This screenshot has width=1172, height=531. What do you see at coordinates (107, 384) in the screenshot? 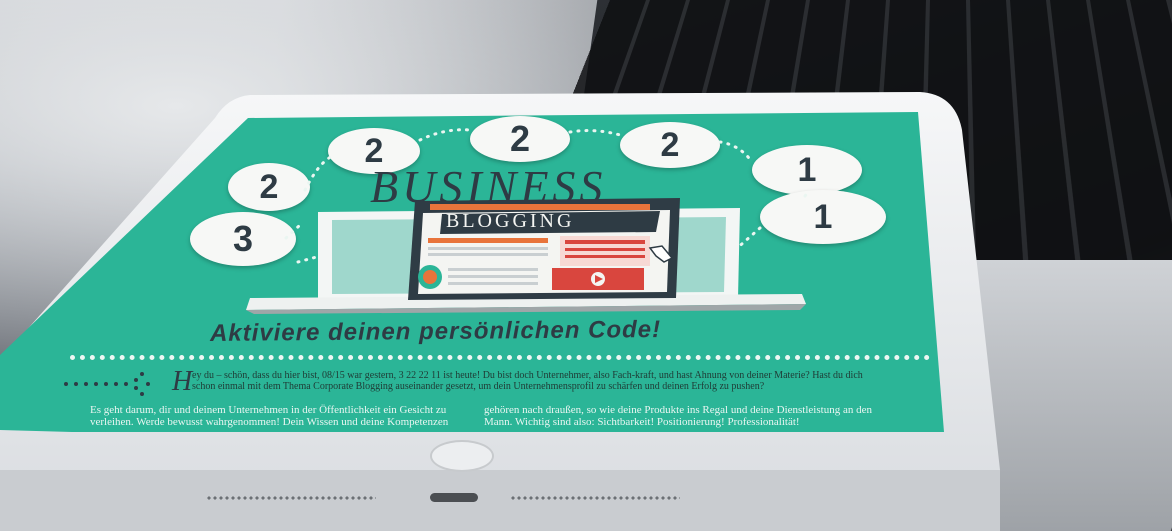
I see `arrow-icon` at bounding box center [107, 384].